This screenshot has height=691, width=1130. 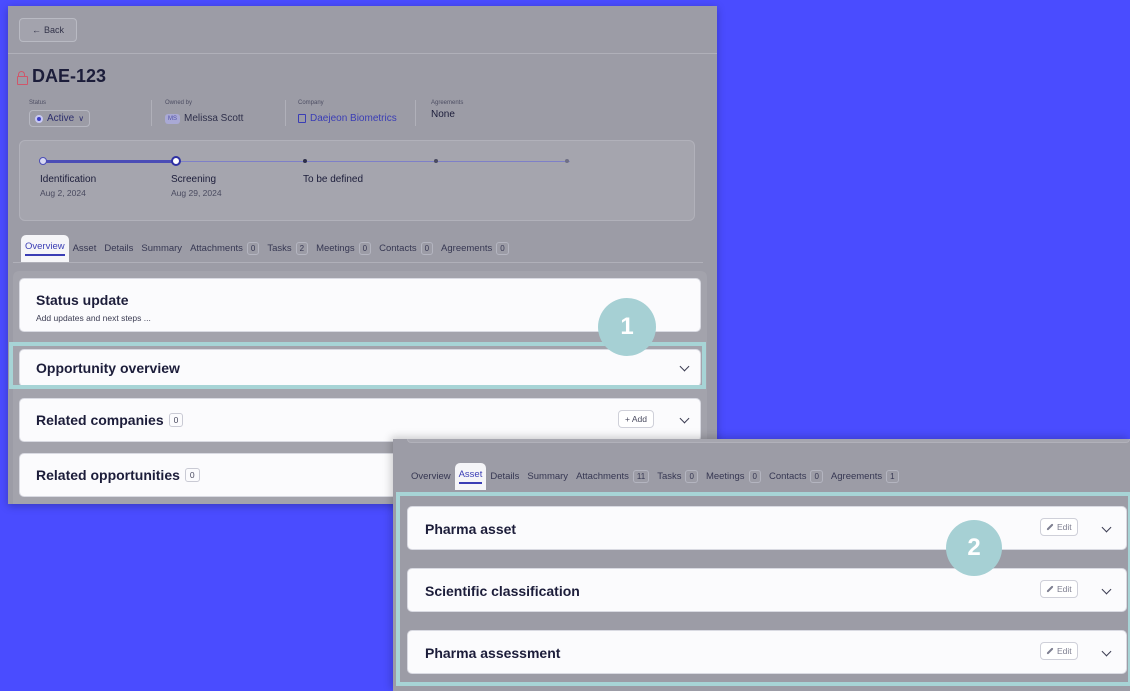 I want to click on card-title: Related opportunities 0, so click(x=118, y=475).